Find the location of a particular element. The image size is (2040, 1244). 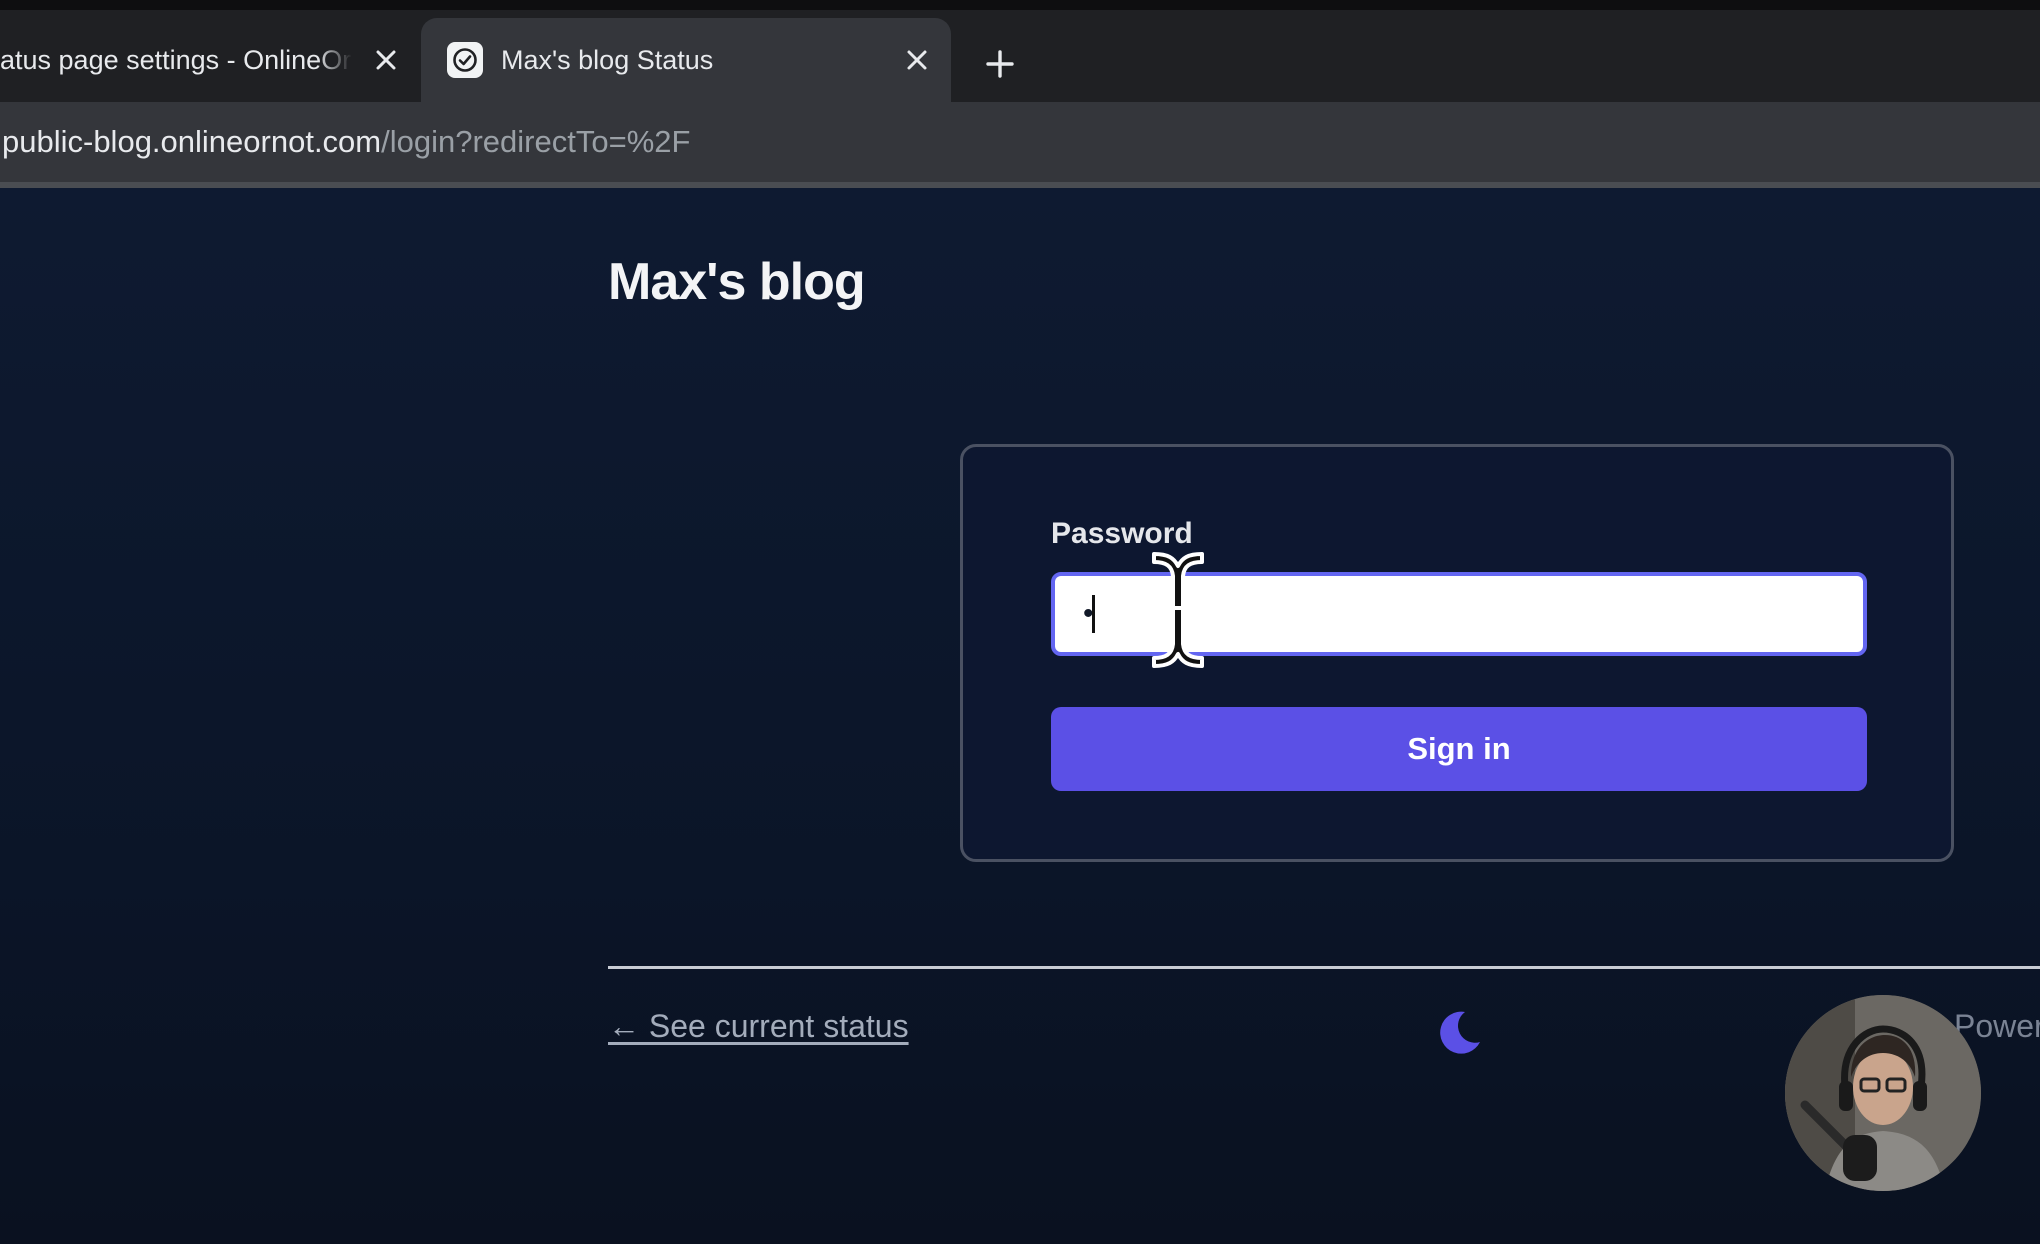

tab-title: Max's blog Status is located at coordinates (607, 59).